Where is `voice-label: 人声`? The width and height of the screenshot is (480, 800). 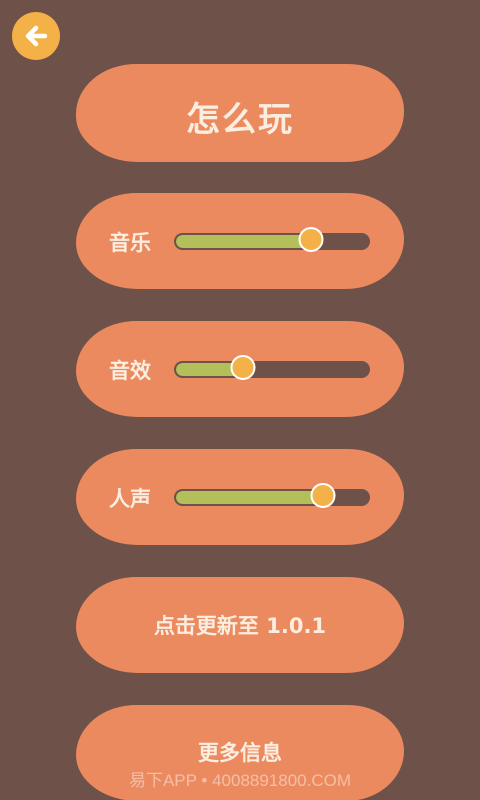 voice-label: 人声 is located at coordinates (130, 499).